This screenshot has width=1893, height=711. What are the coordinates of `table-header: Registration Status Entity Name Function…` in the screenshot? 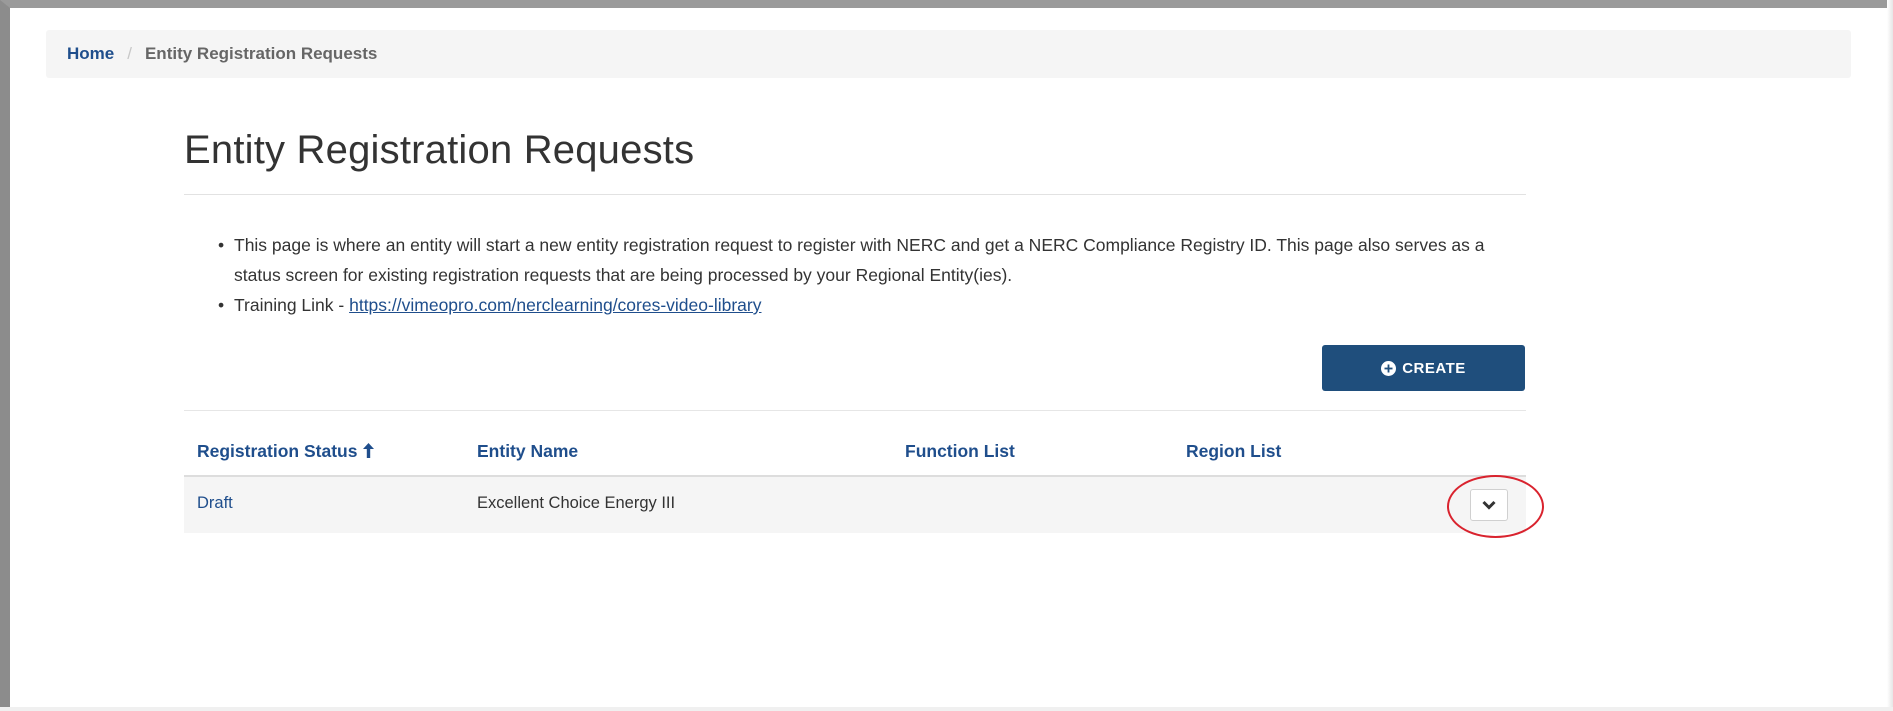 It's located at (855, 454).